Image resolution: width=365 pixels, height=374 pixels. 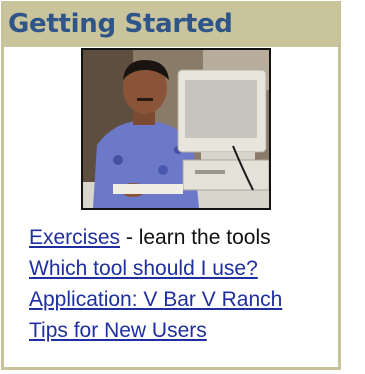 I want to click on panel-header: Getting Started, so click(x=171, y=24).